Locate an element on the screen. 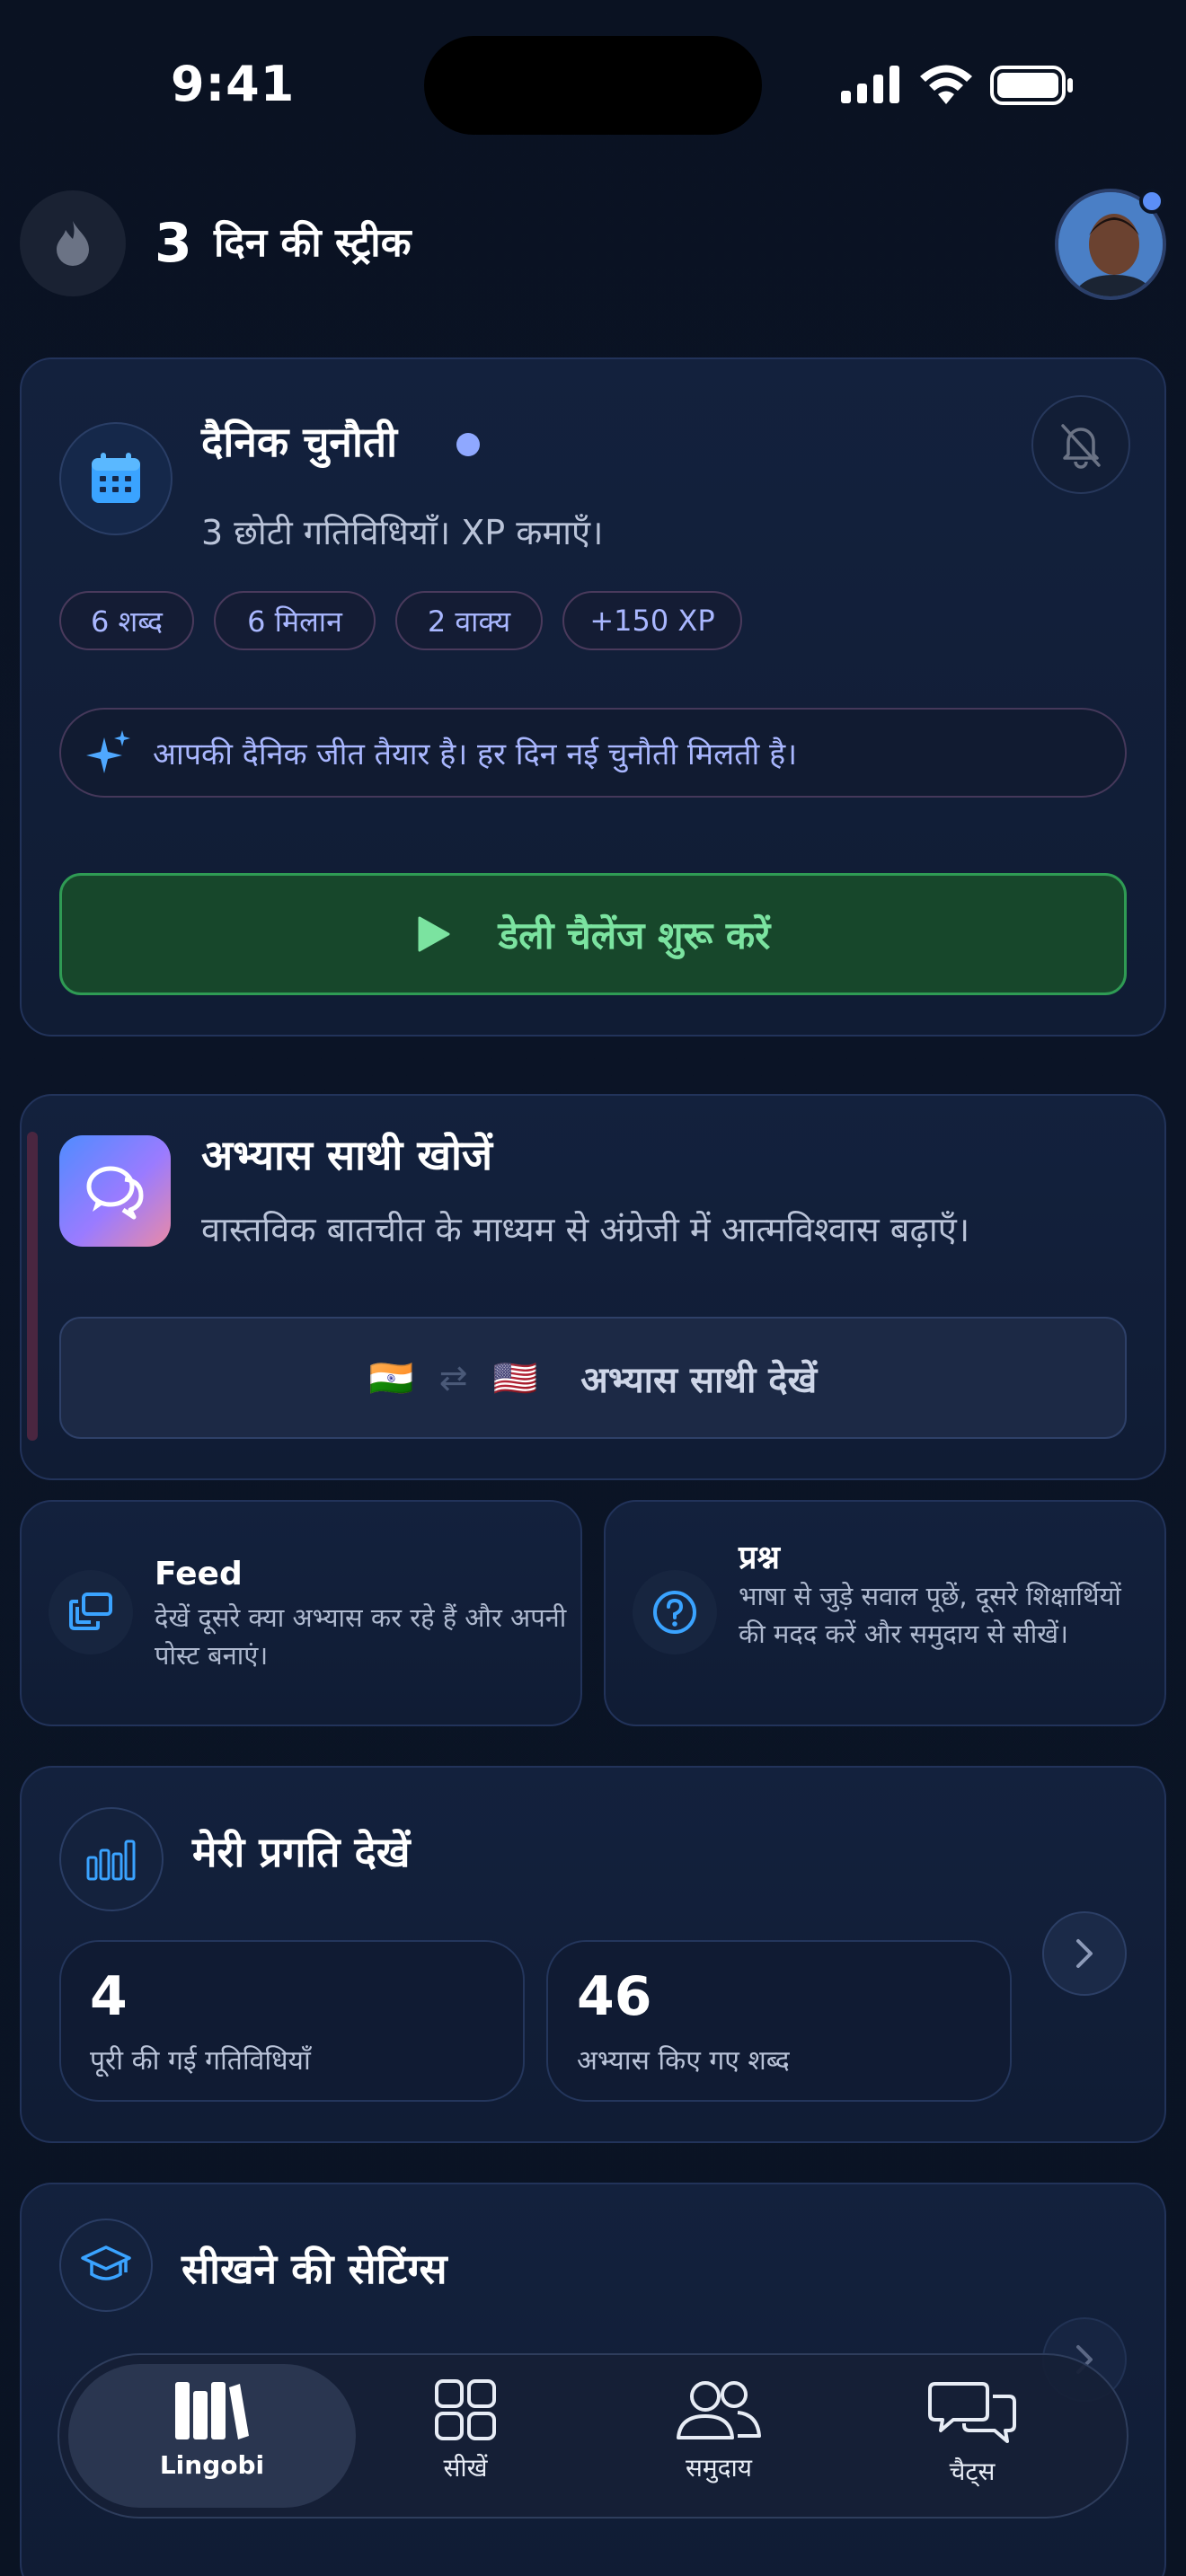 The width and height of the screenshot is (1186, 2576). stat-words: 46 अभ्यास किए गए शब्द is located at coordinates (779, 2021).